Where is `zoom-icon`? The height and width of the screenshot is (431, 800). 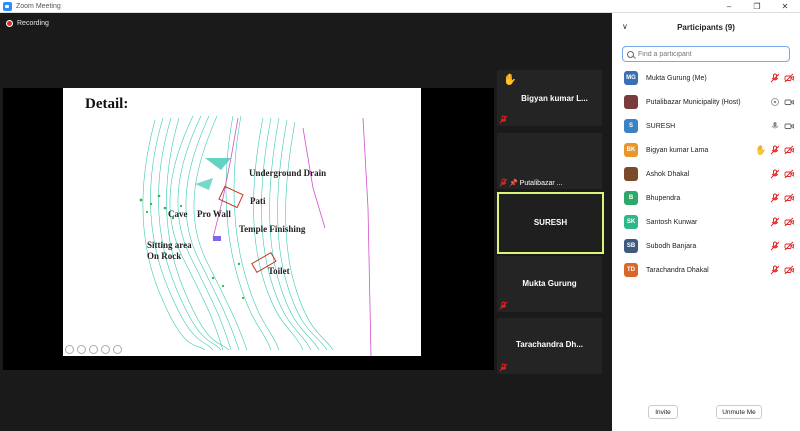 zoom-icon is located at coordinates (105, 349).